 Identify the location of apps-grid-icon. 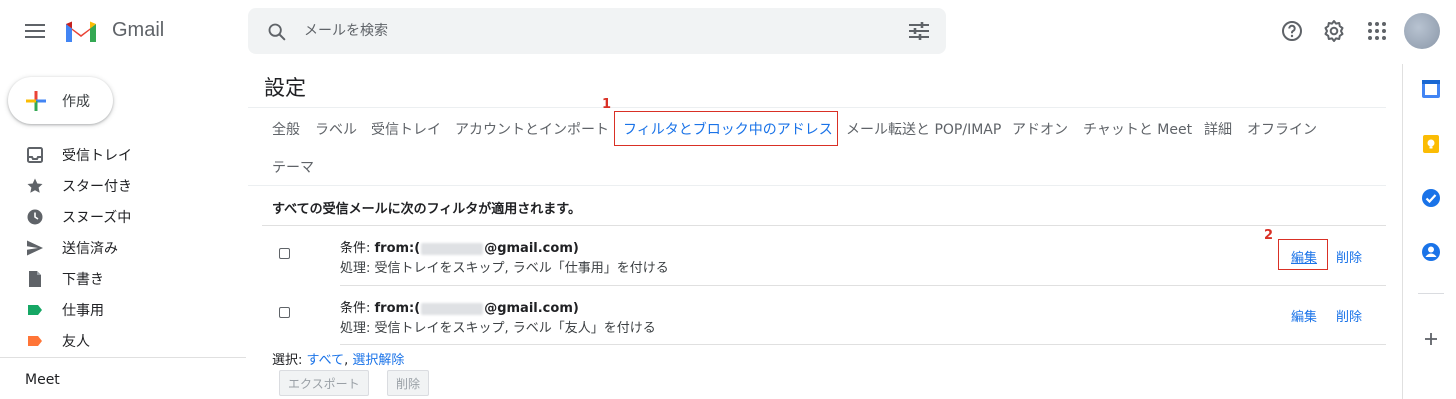
(1377, 31).